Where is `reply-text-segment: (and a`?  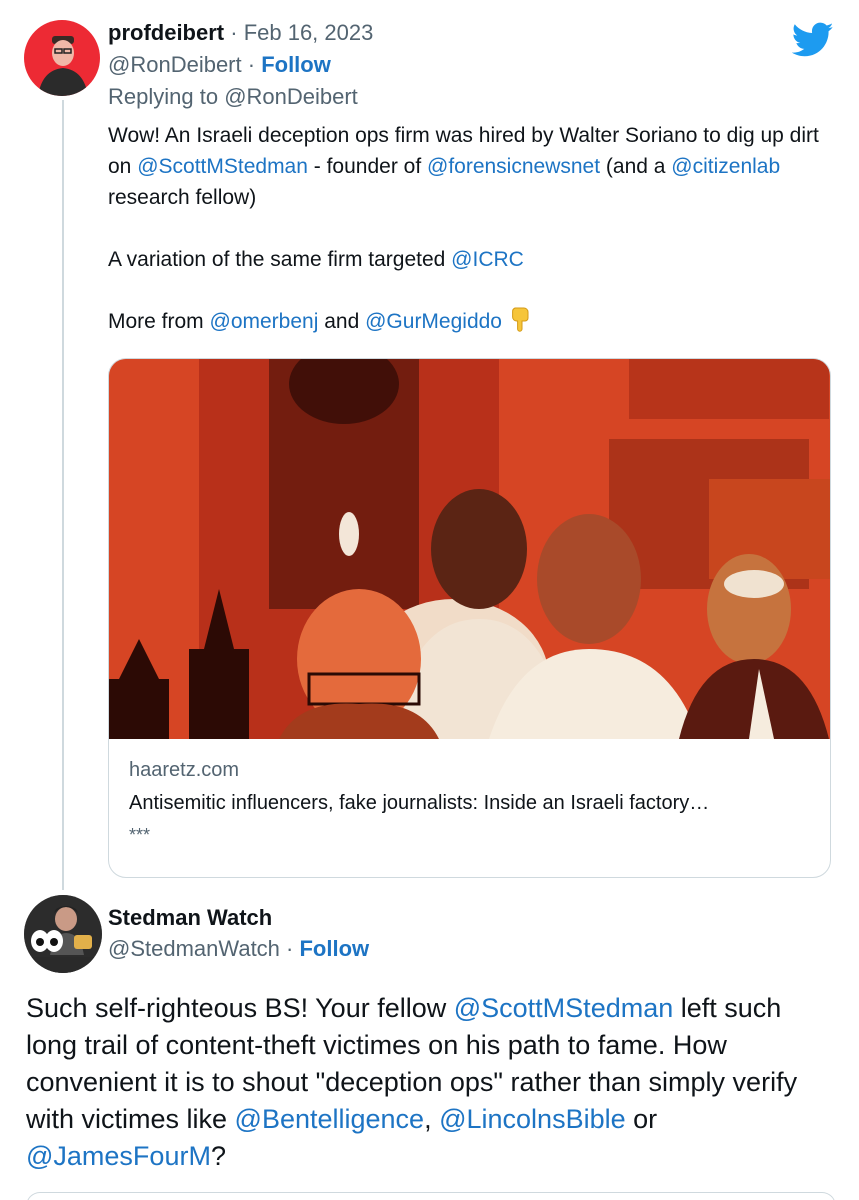 reply-text-segment: (and a is located at coordinates (636, 166).